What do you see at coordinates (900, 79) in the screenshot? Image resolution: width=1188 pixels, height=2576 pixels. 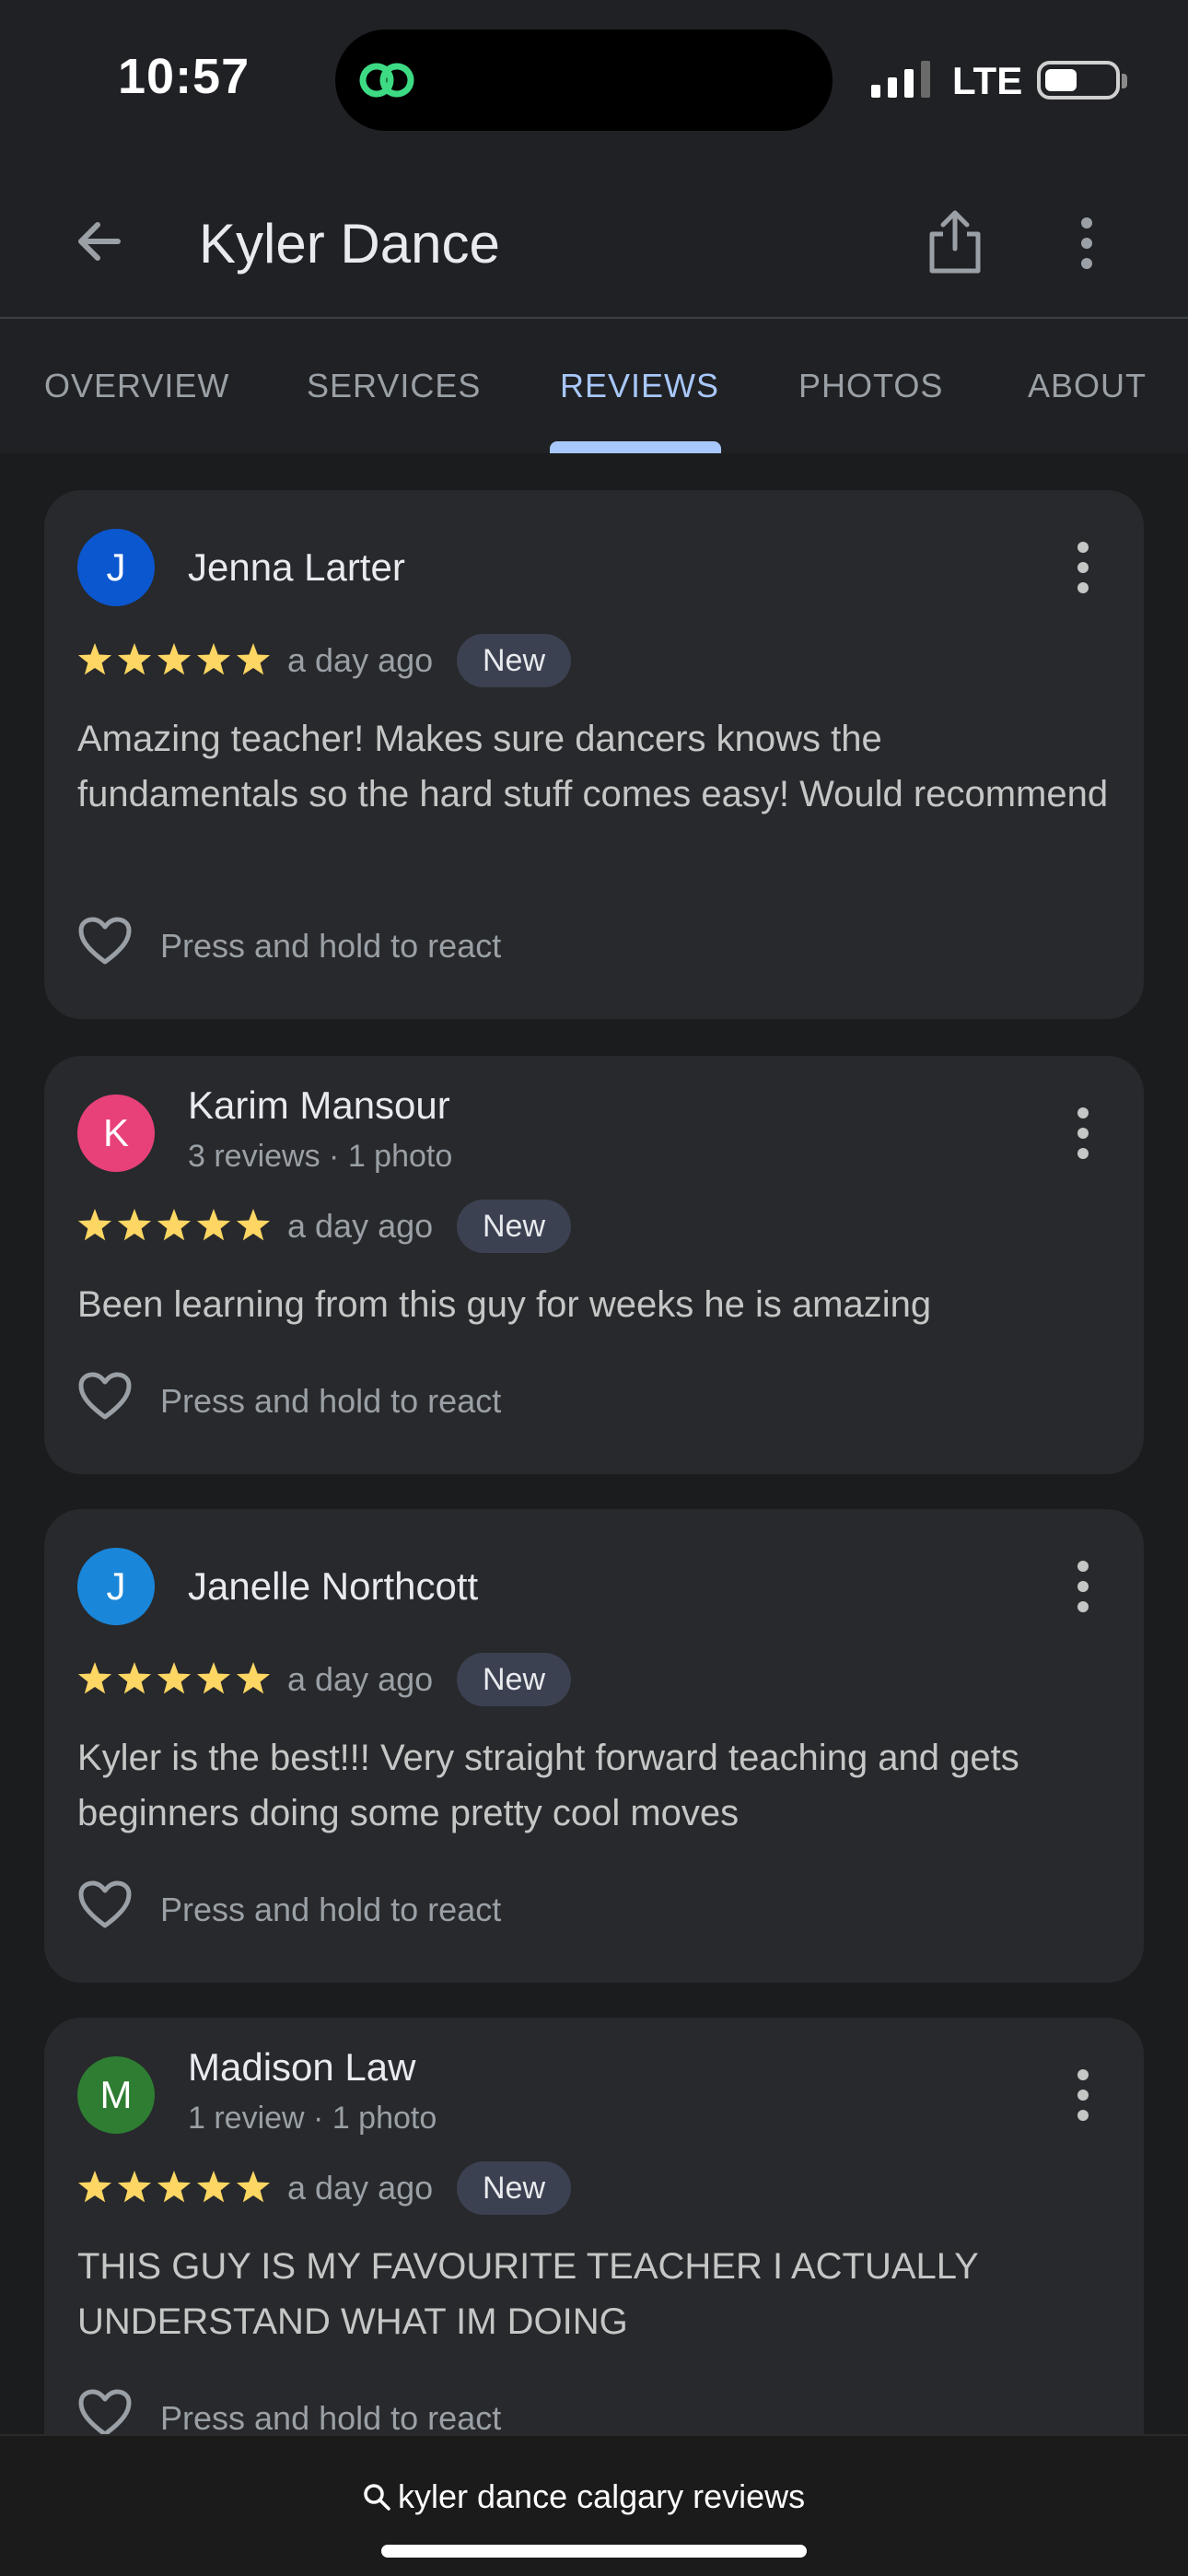 I see `cellular-signal-icon` at bounding box center [900, 79].